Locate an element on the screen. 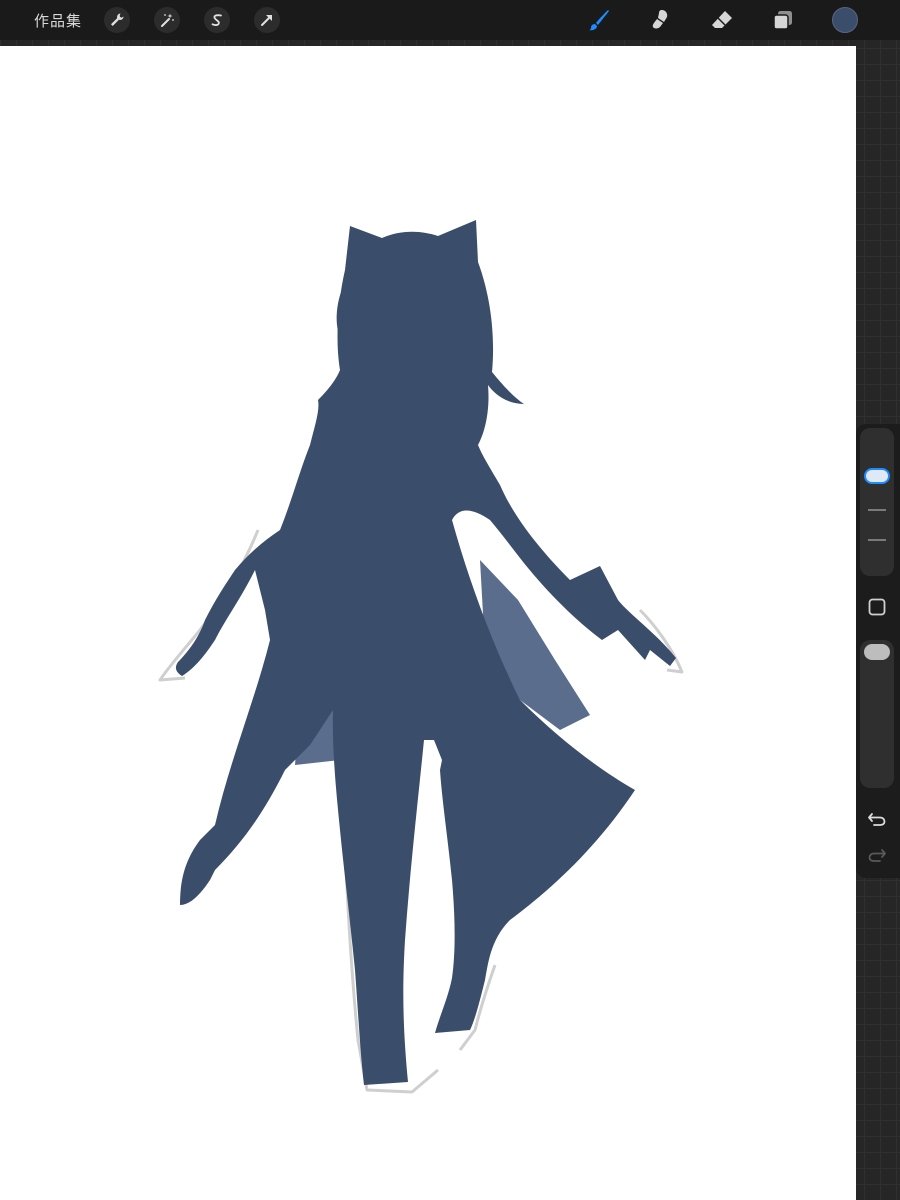  redo-icon is located at coordinates (877, 855).